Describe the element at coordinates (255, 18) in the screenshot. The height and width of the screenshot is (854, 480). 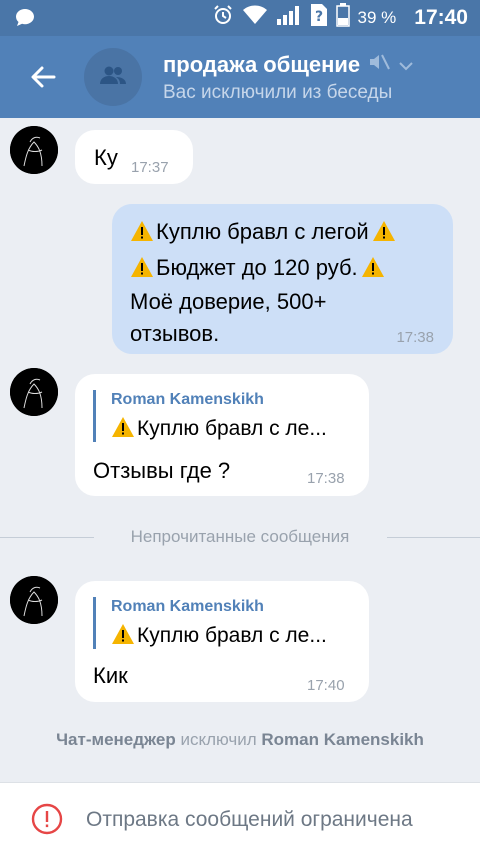
I see `wifi-icon` at that location.